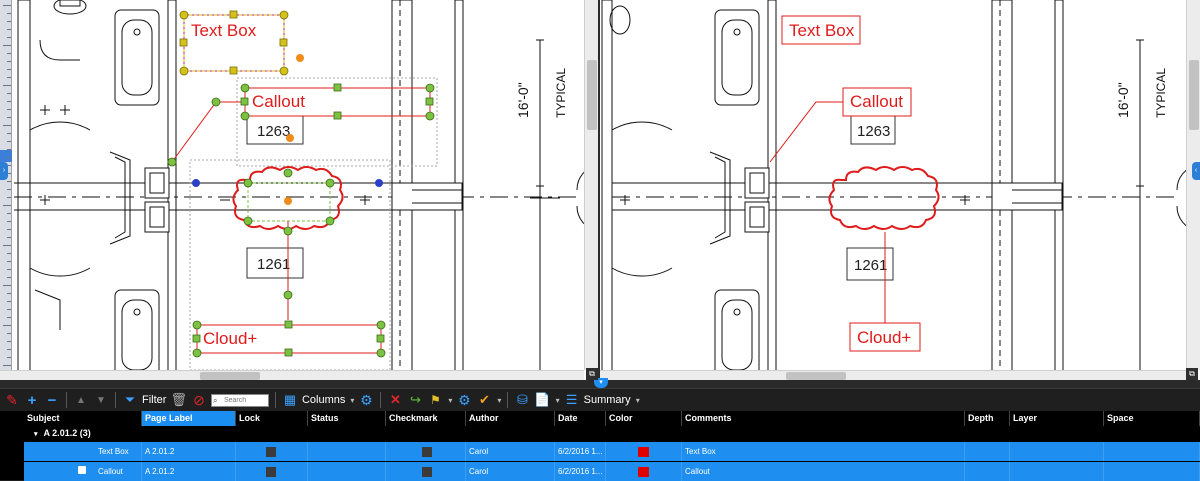 Image resolution: width=1200 pixels, height=481 pixels. What do you see at coordinates (36, 434) in the screenshot?
I see `collapse-icon: ▾` at bounding box center [36, 434].